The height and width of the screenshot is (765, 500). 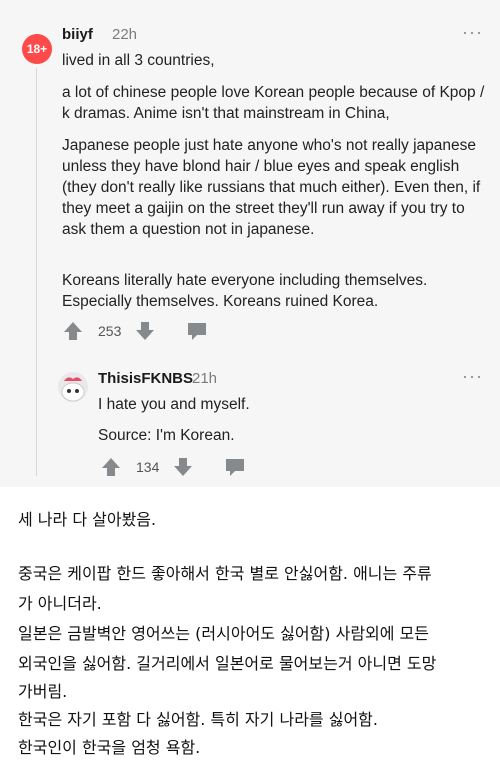 I want to click on reply-time: 21h, so click(x=205, y=378).